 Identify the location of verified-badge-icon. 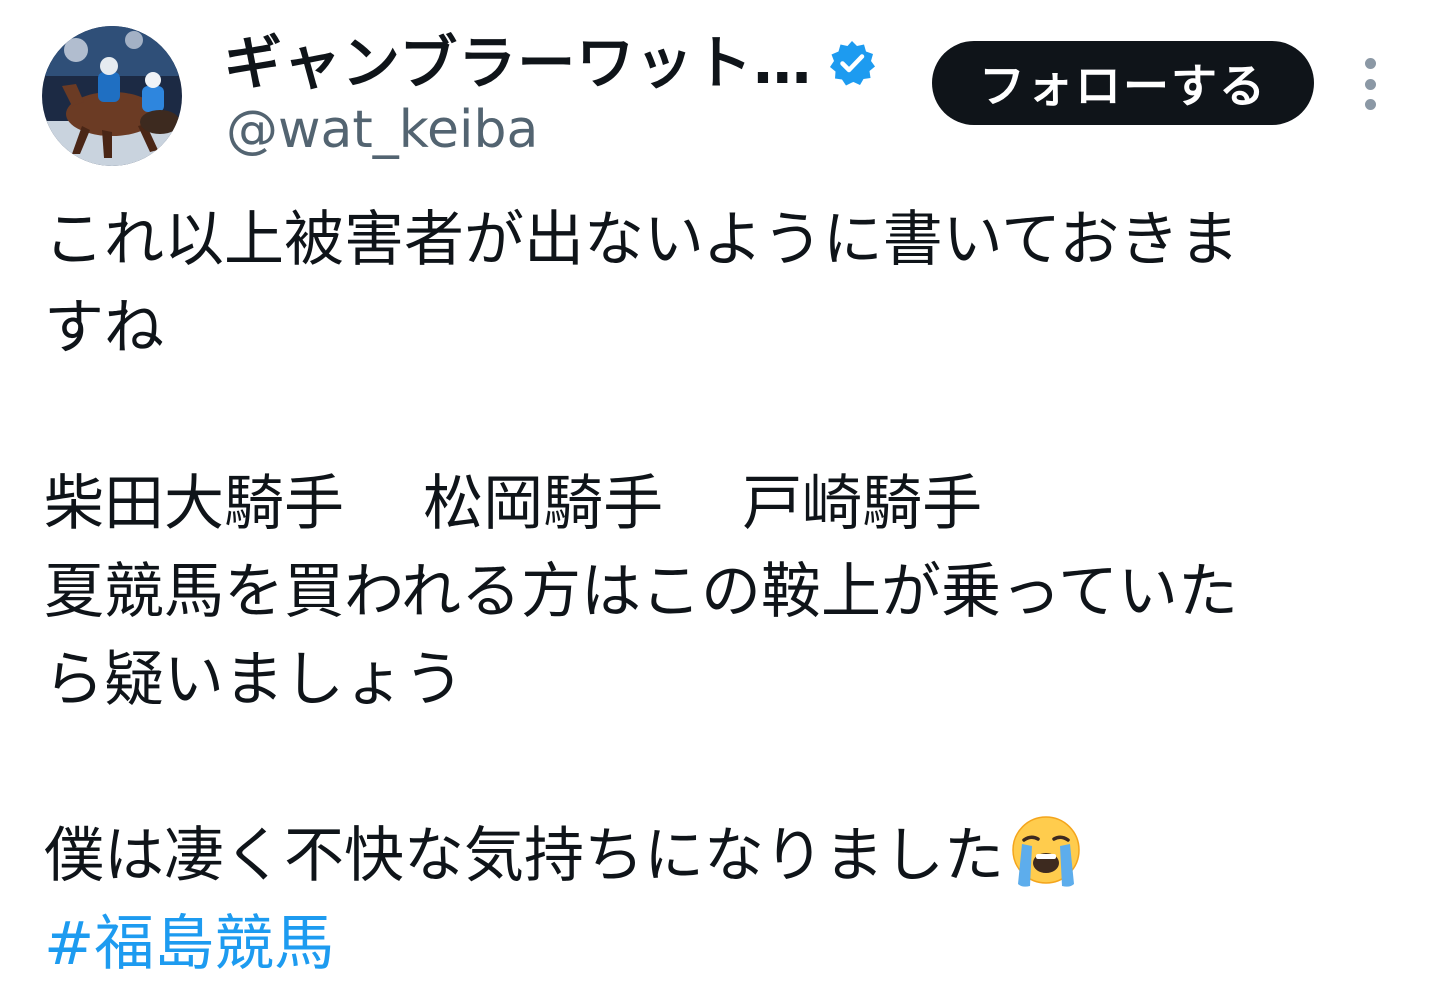
(852, 63).